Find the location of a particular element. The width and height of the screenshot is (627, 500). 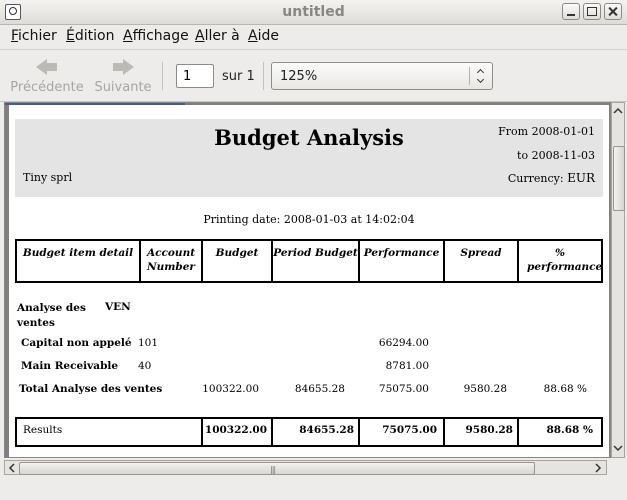

arrow-right-icon is located at coordinates (123, 67).